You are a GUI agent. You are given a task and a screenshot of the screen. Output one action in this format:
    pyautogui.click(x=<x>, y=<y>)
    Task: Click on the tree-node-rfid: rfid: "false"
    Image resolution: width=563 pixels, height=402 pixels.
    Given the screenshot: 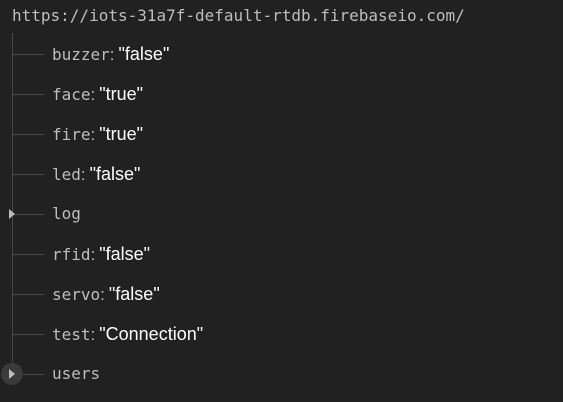 What is the action you would take?
    pyautogui.click(x=281, y=254)
    